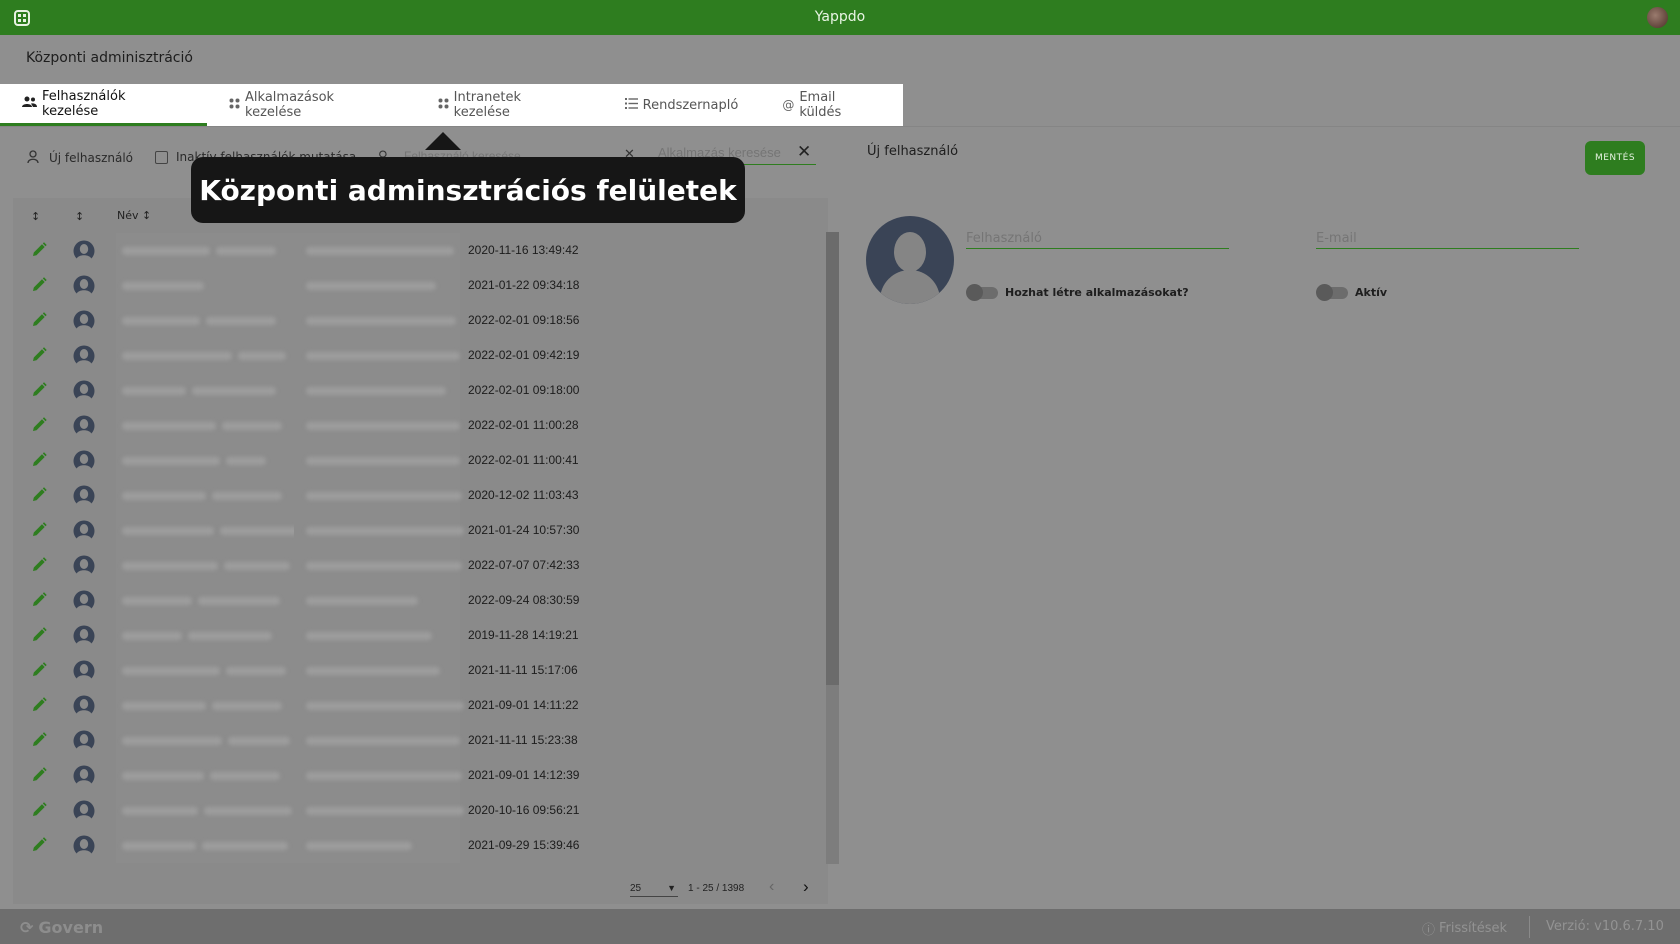 This screenshot has width=1680, height=944. I want to click on tab-email: @ Email küldés, so click(831, 105).